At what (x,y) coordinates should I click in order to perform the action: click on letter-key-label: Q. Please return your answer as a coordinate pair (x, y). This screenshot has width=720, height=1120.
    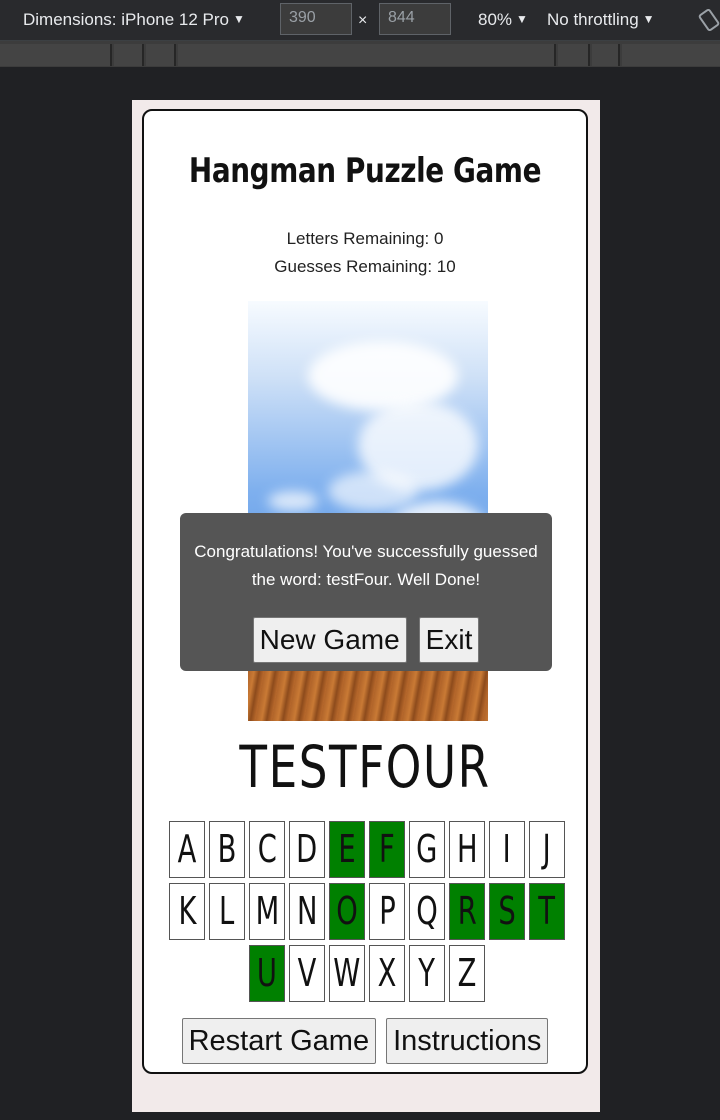
    Looking at the image, I should click on (427, 911).